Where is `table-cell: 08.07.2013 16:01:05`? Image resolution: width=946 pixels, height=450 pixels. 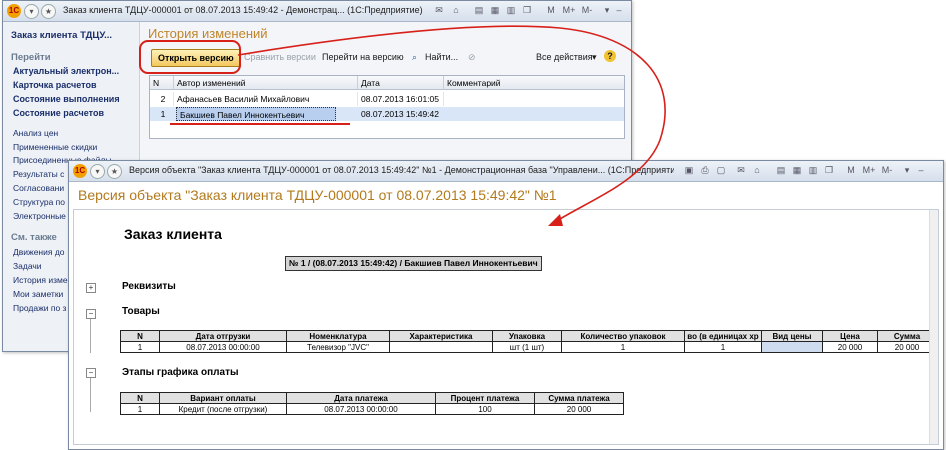 table-cell: 08.07.2013 16:01:05 is located at coordinates (401, 99).